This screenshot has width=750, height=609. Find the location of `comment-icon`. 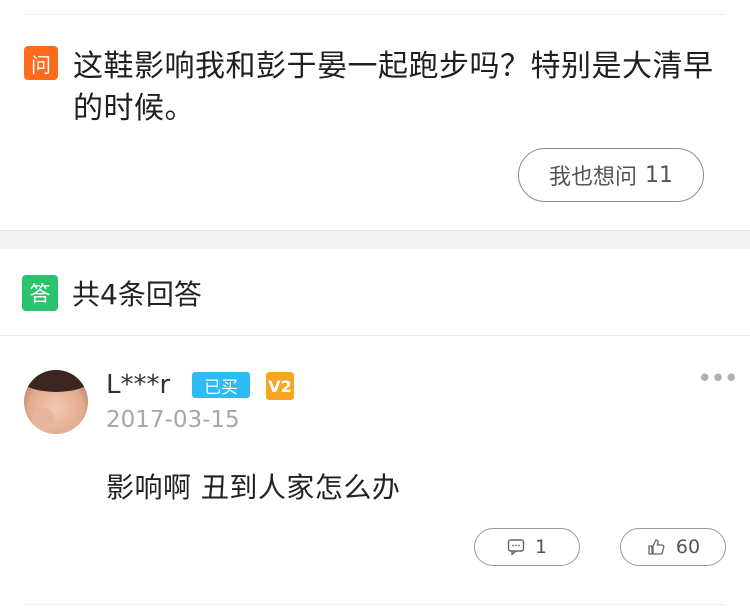

comment-icon is located at coordinates (516, 547).